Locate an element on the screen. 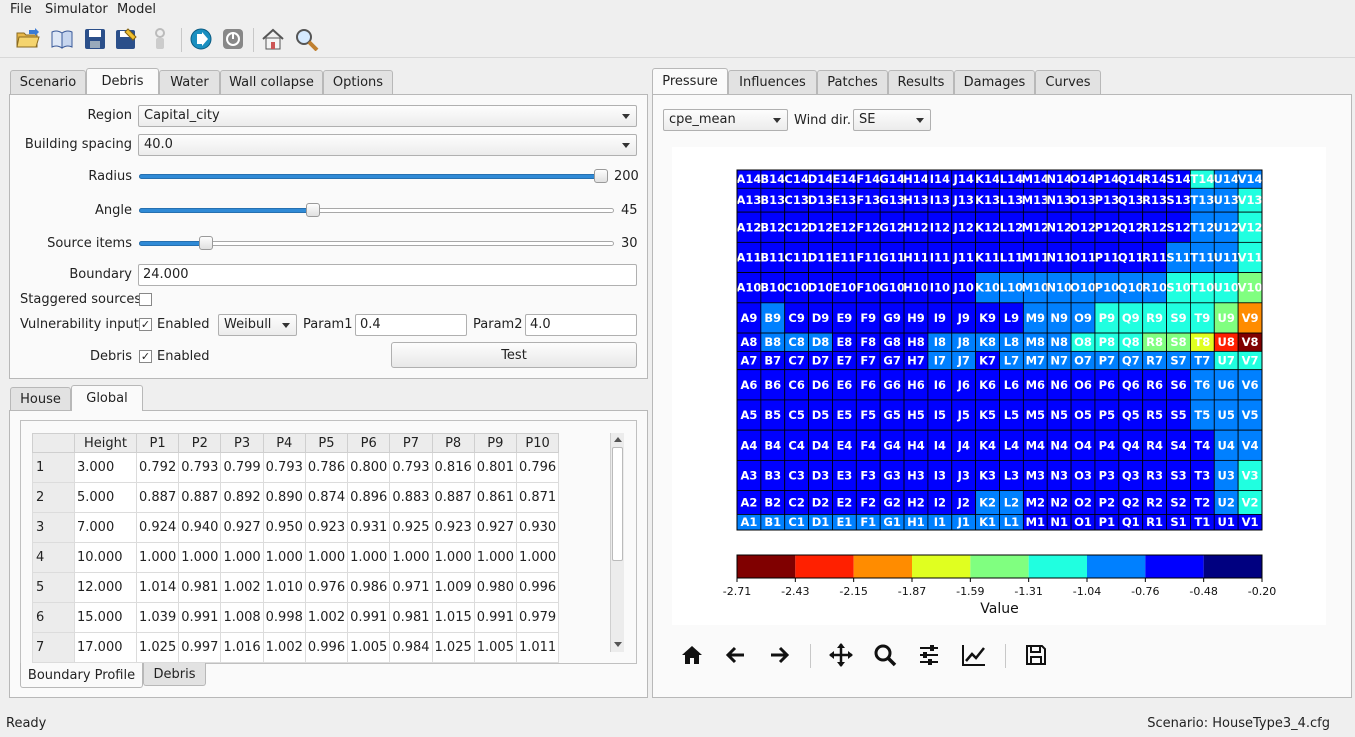  table-cell: 1.014 is located at coordinates (157, 587).